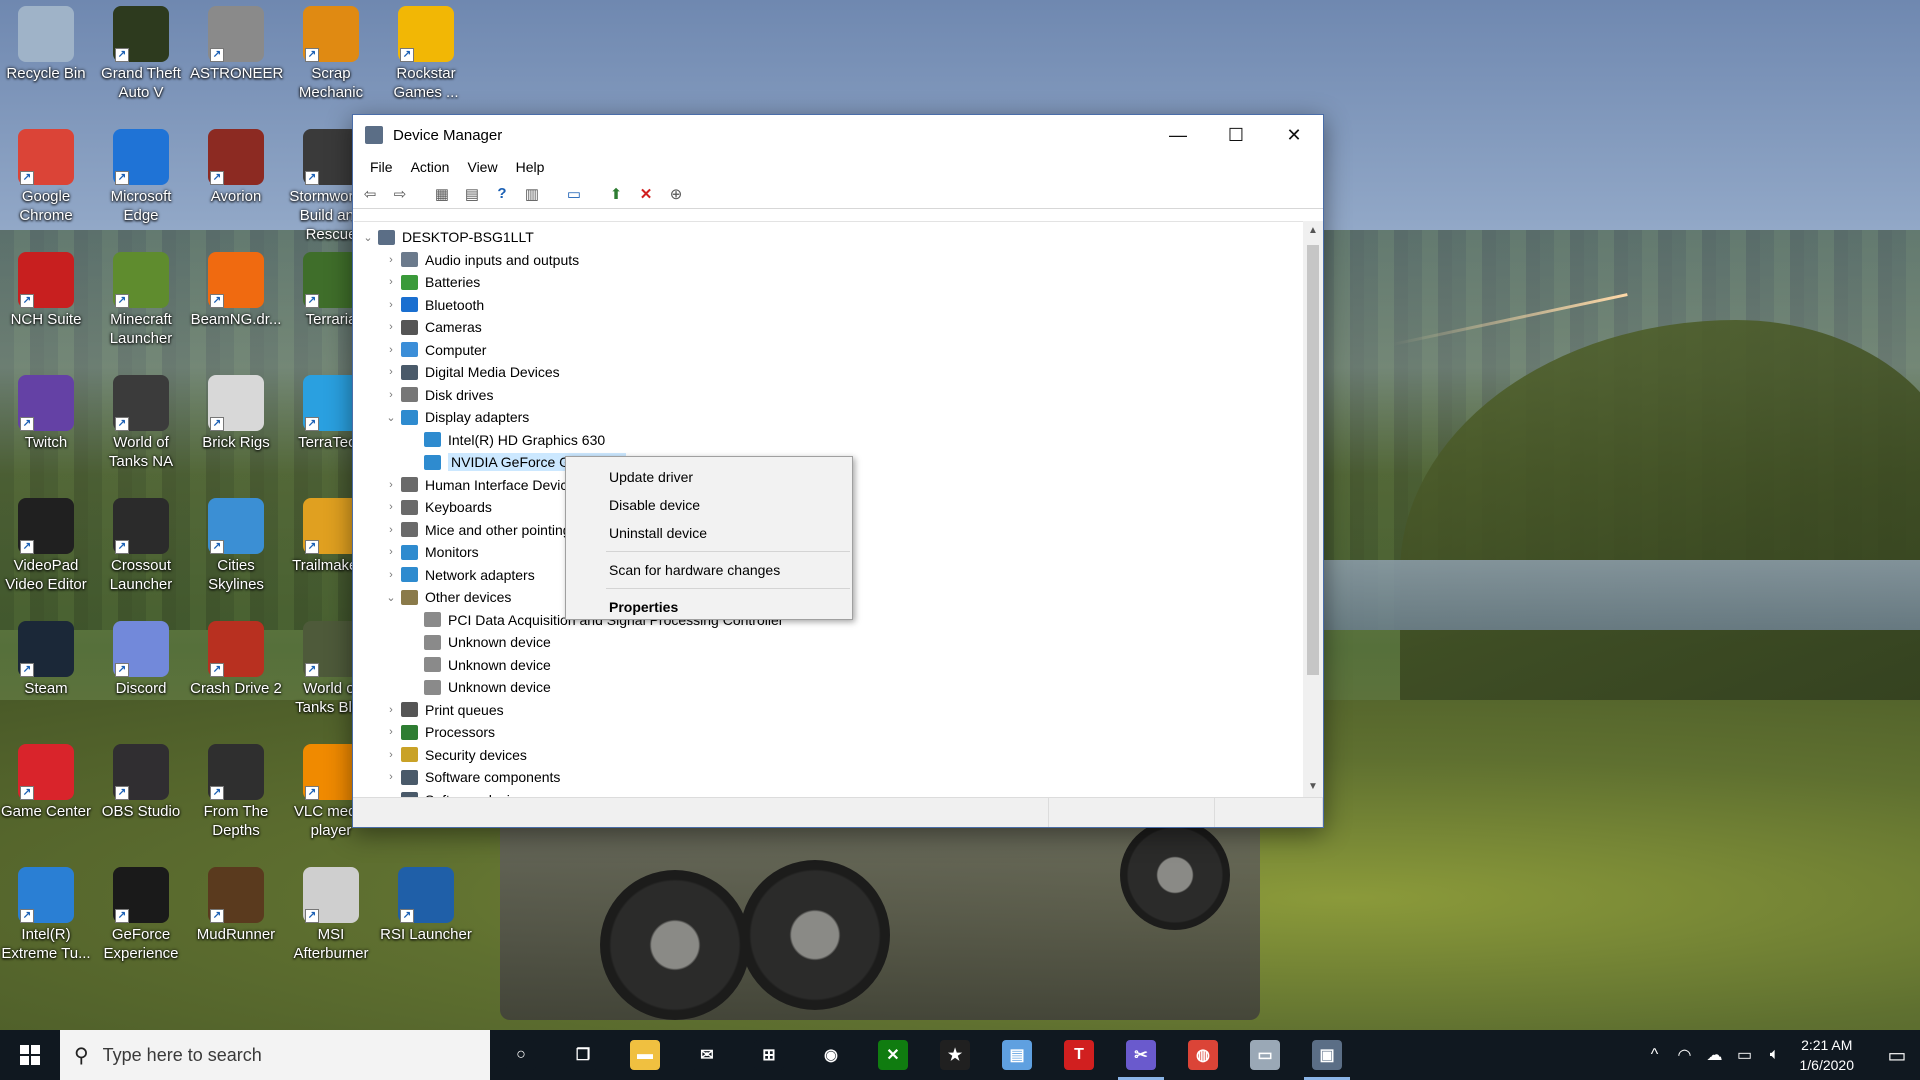 The image size is (1920, 1080). Describe the element at coordinates (530, 167) in the screenshot. I see `menu-help: Help` at that location.